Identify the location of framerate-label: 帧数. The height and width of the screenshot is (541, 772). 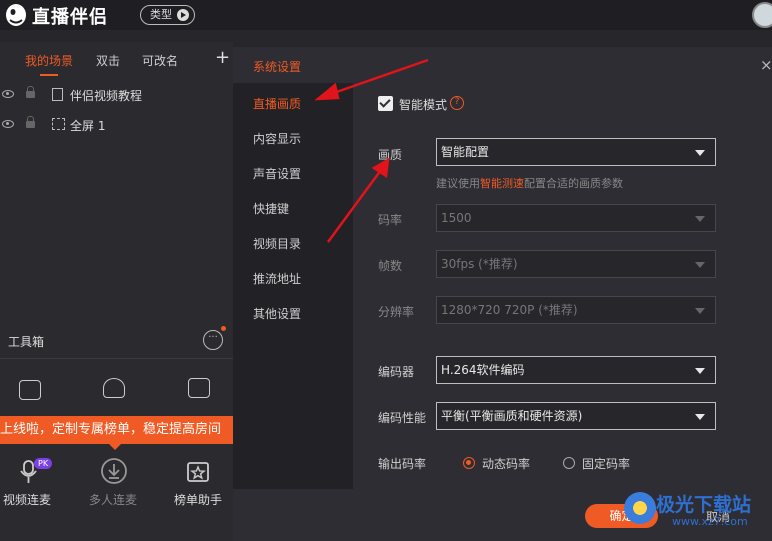
(390, 266).